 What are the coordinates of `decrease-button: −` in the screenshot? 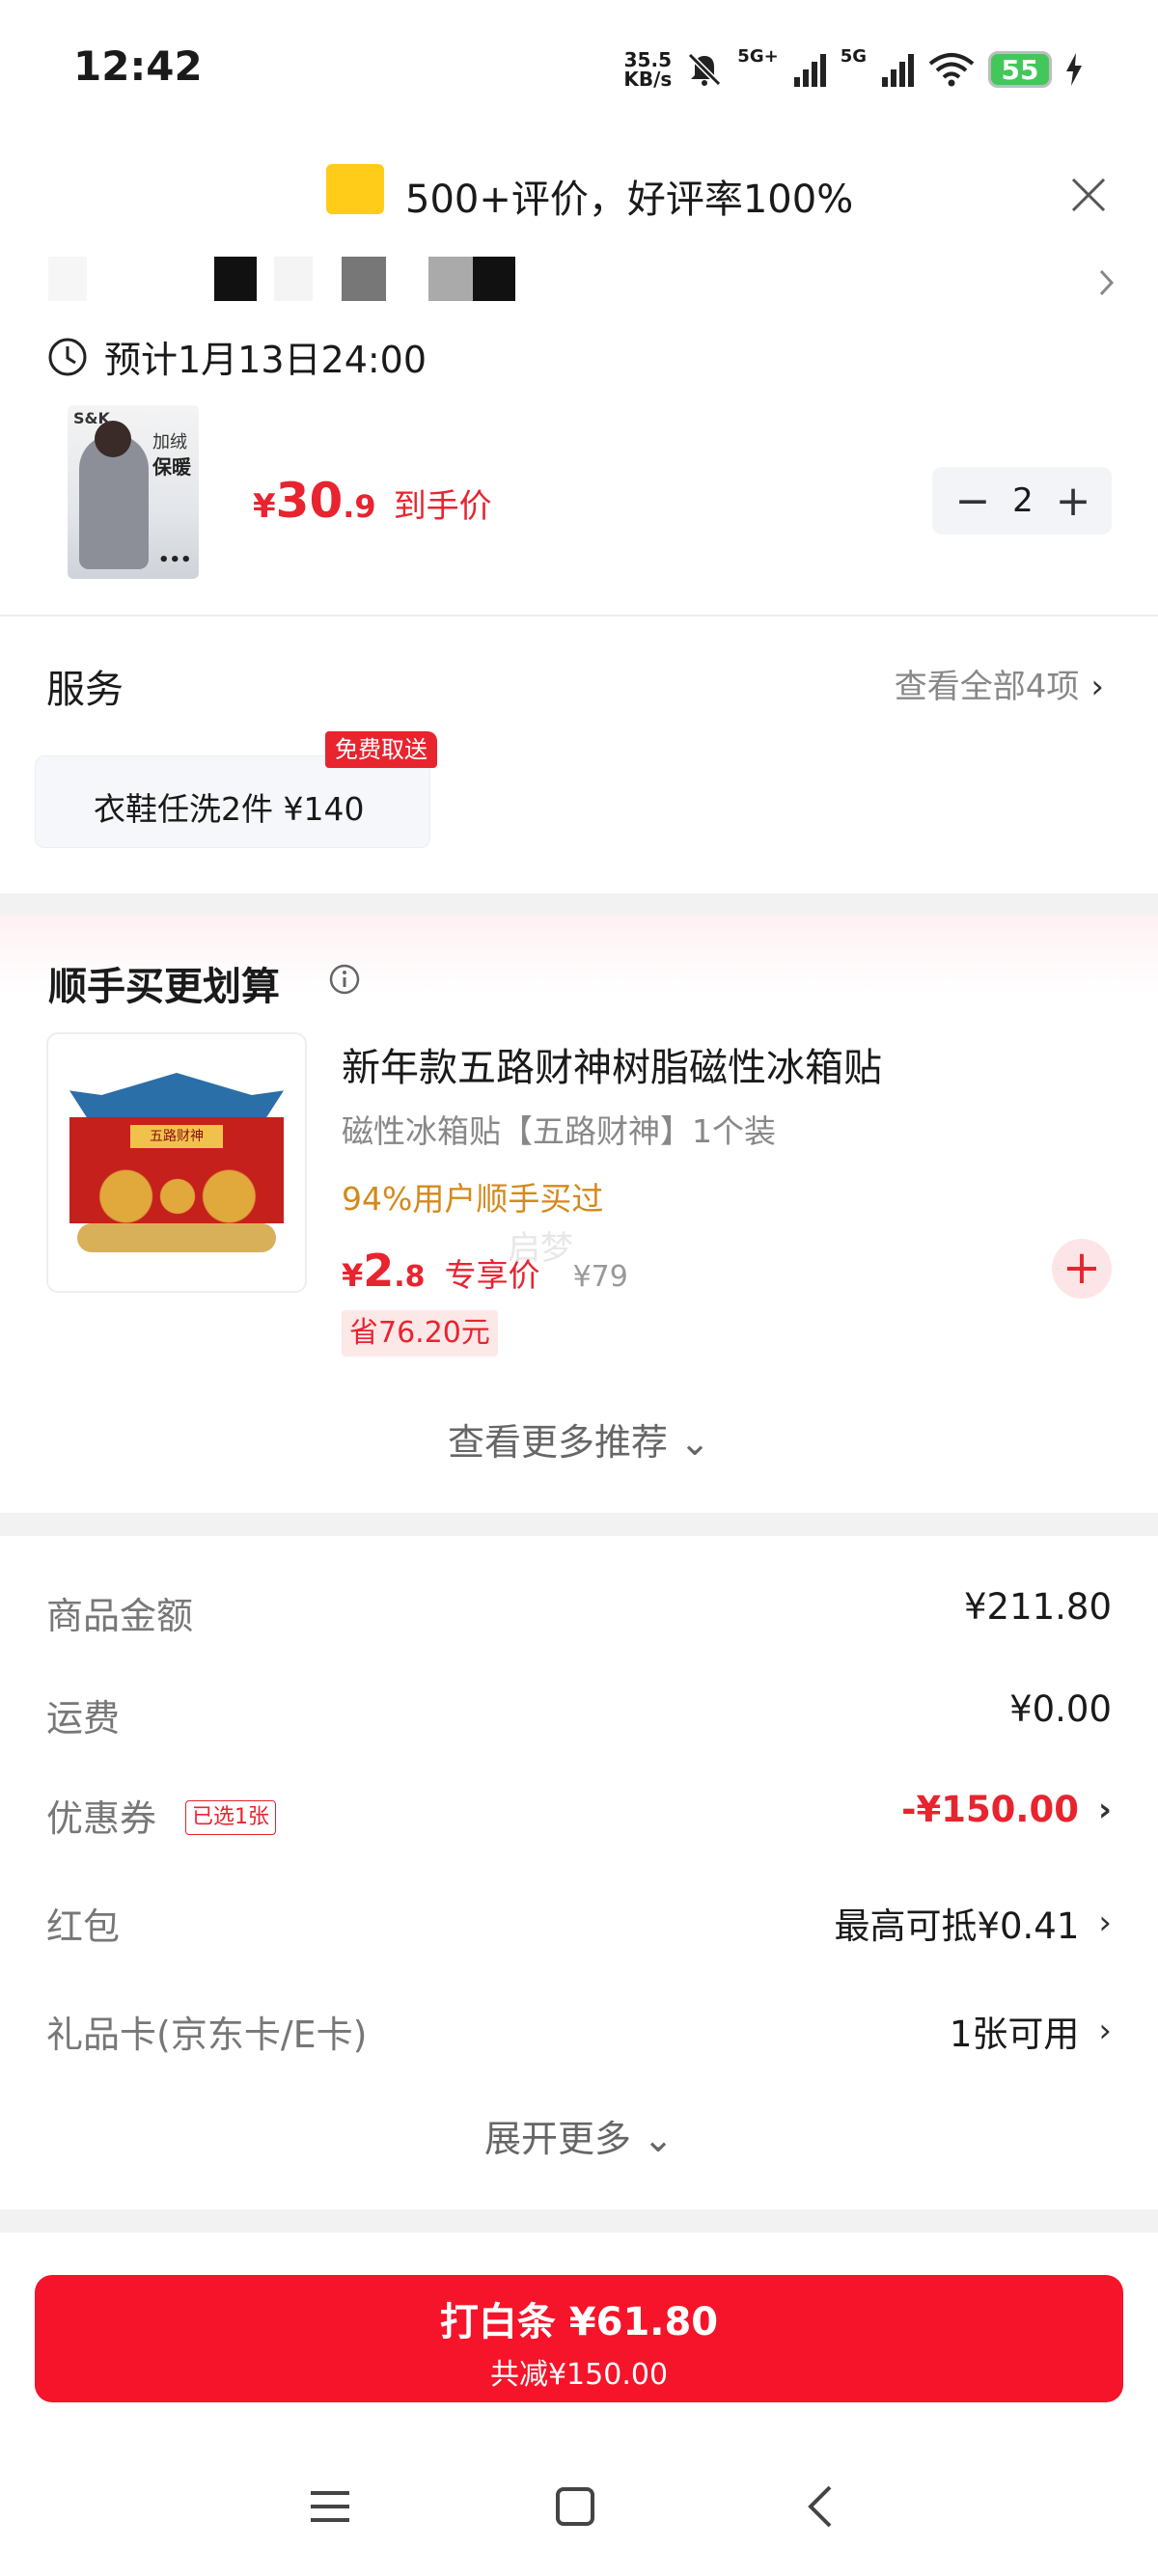 It's located at (972, 501).